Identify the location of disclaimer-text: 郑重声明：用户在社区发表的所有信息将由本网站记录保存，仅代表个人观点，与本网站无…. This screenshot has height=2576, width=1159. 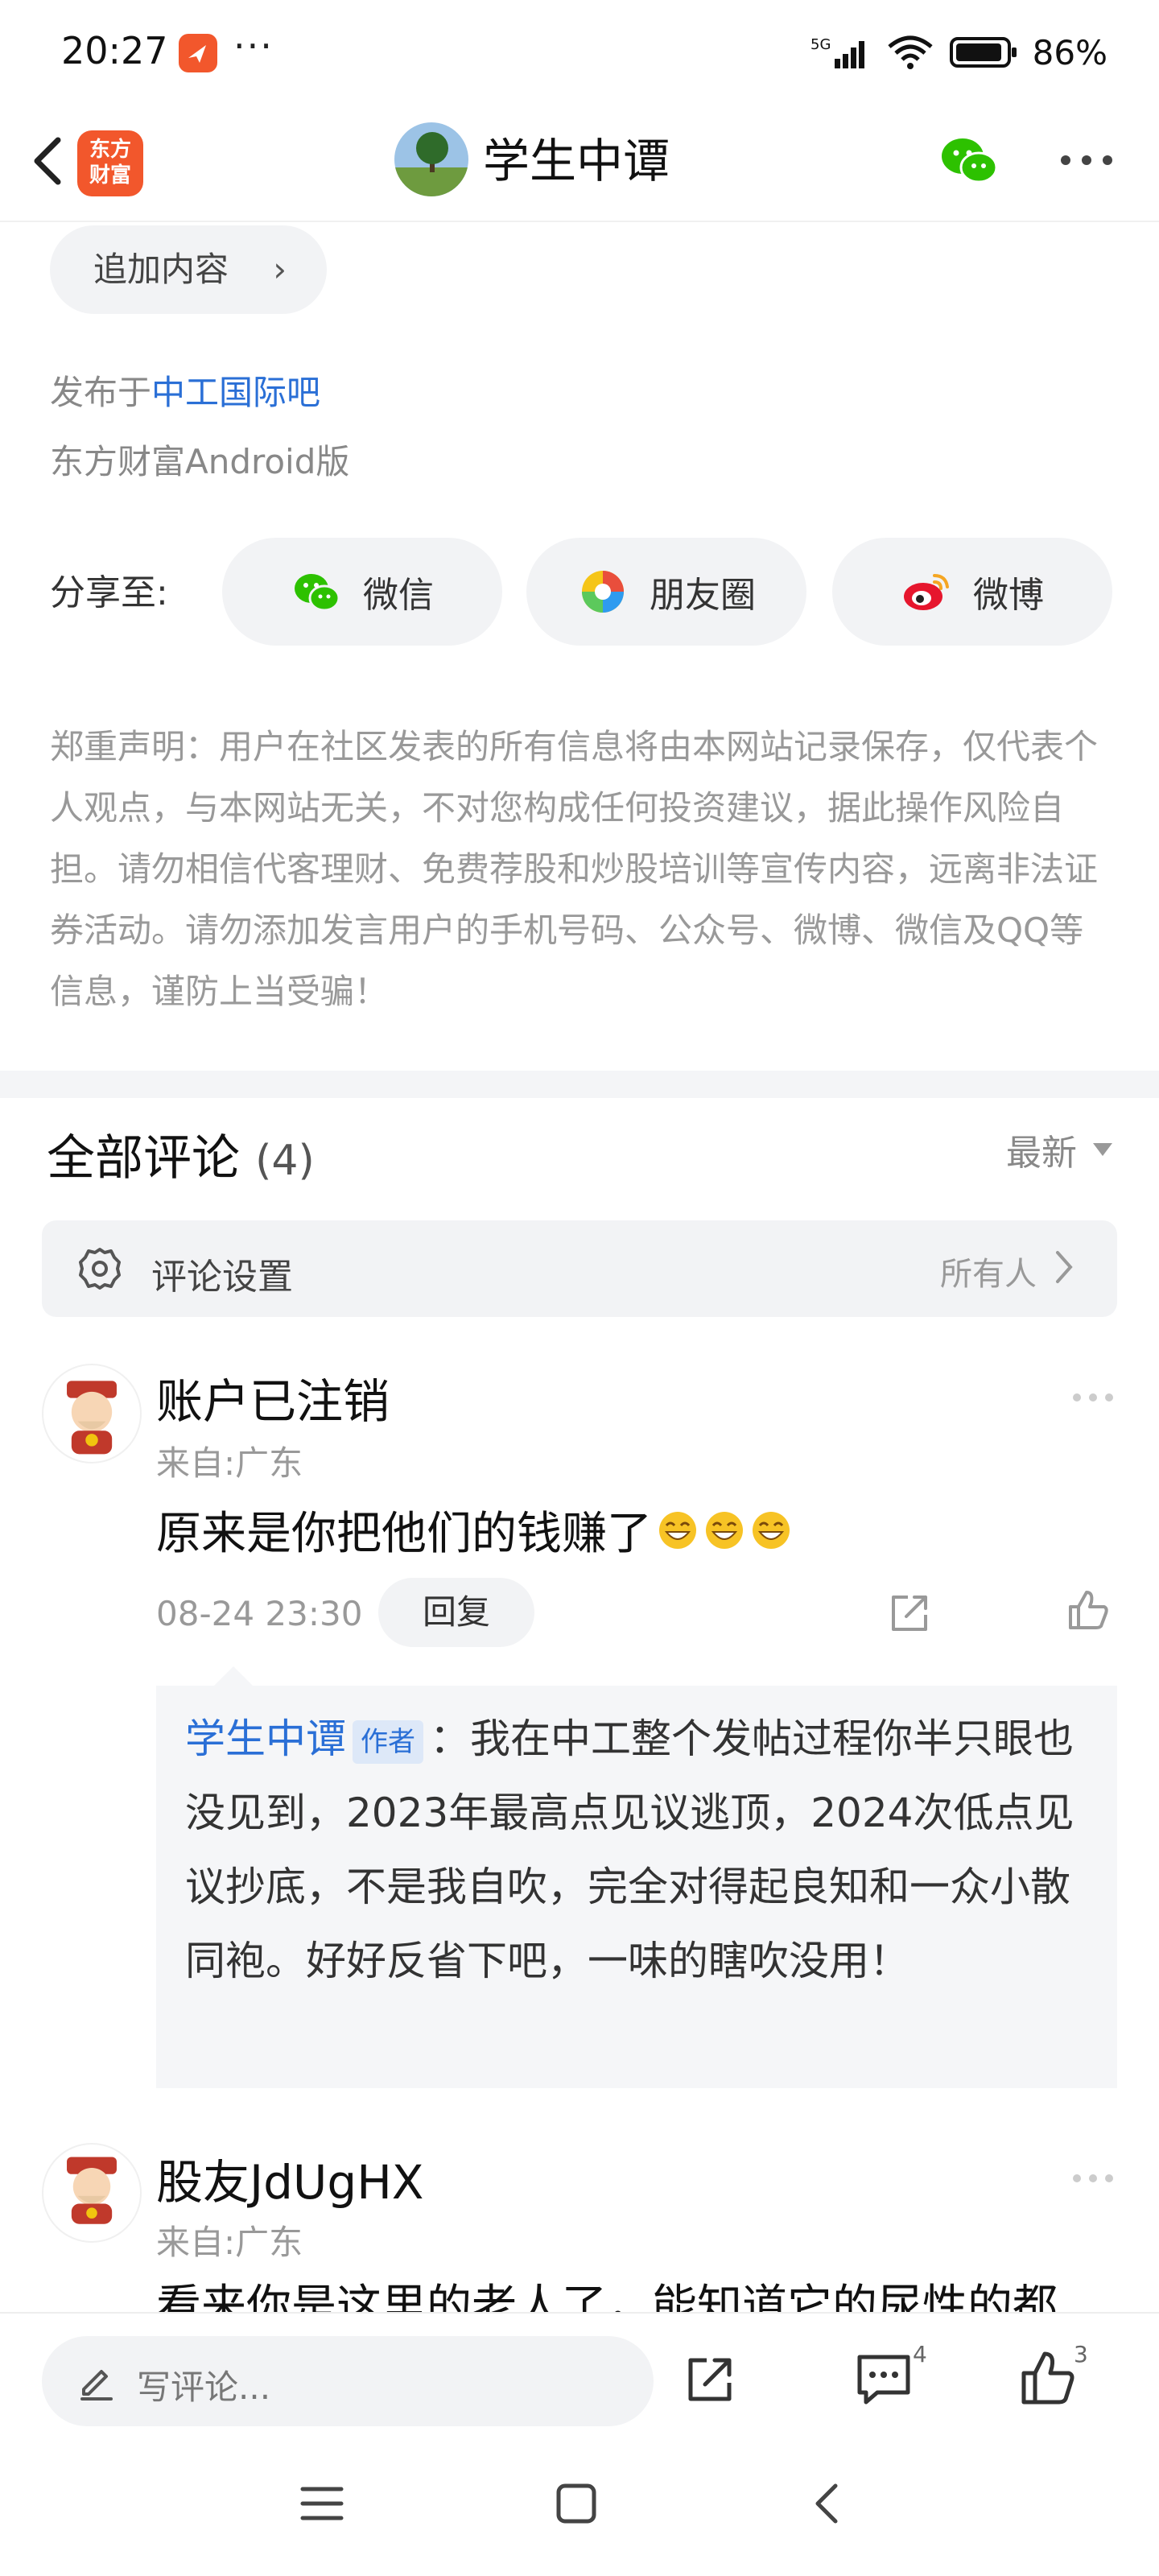
(574, 869).